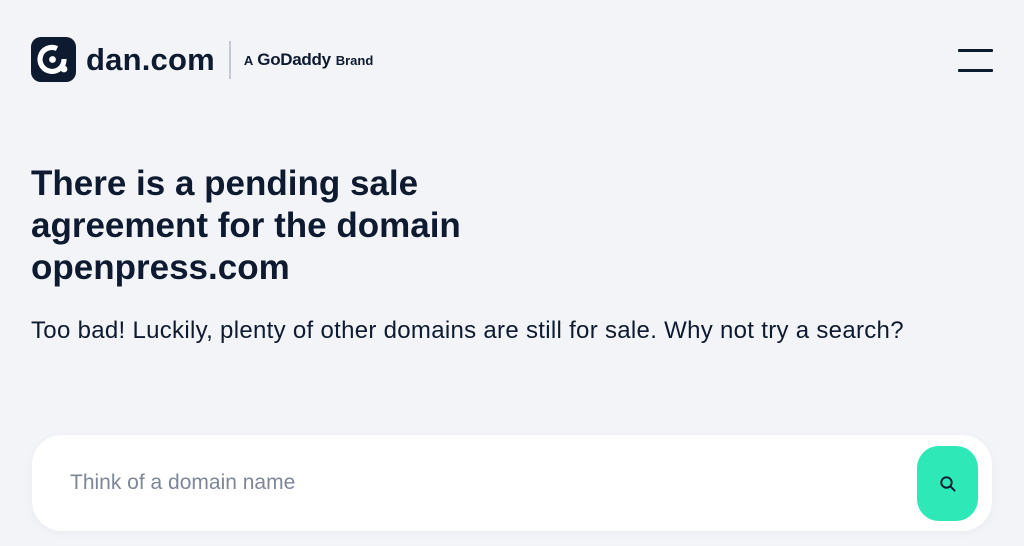 Image resolution: width=1024 pixels, height=546 pixels. Describe the element at coordinates (53, 59) in the screenshot. I see `dan-logo-icon` at that location.